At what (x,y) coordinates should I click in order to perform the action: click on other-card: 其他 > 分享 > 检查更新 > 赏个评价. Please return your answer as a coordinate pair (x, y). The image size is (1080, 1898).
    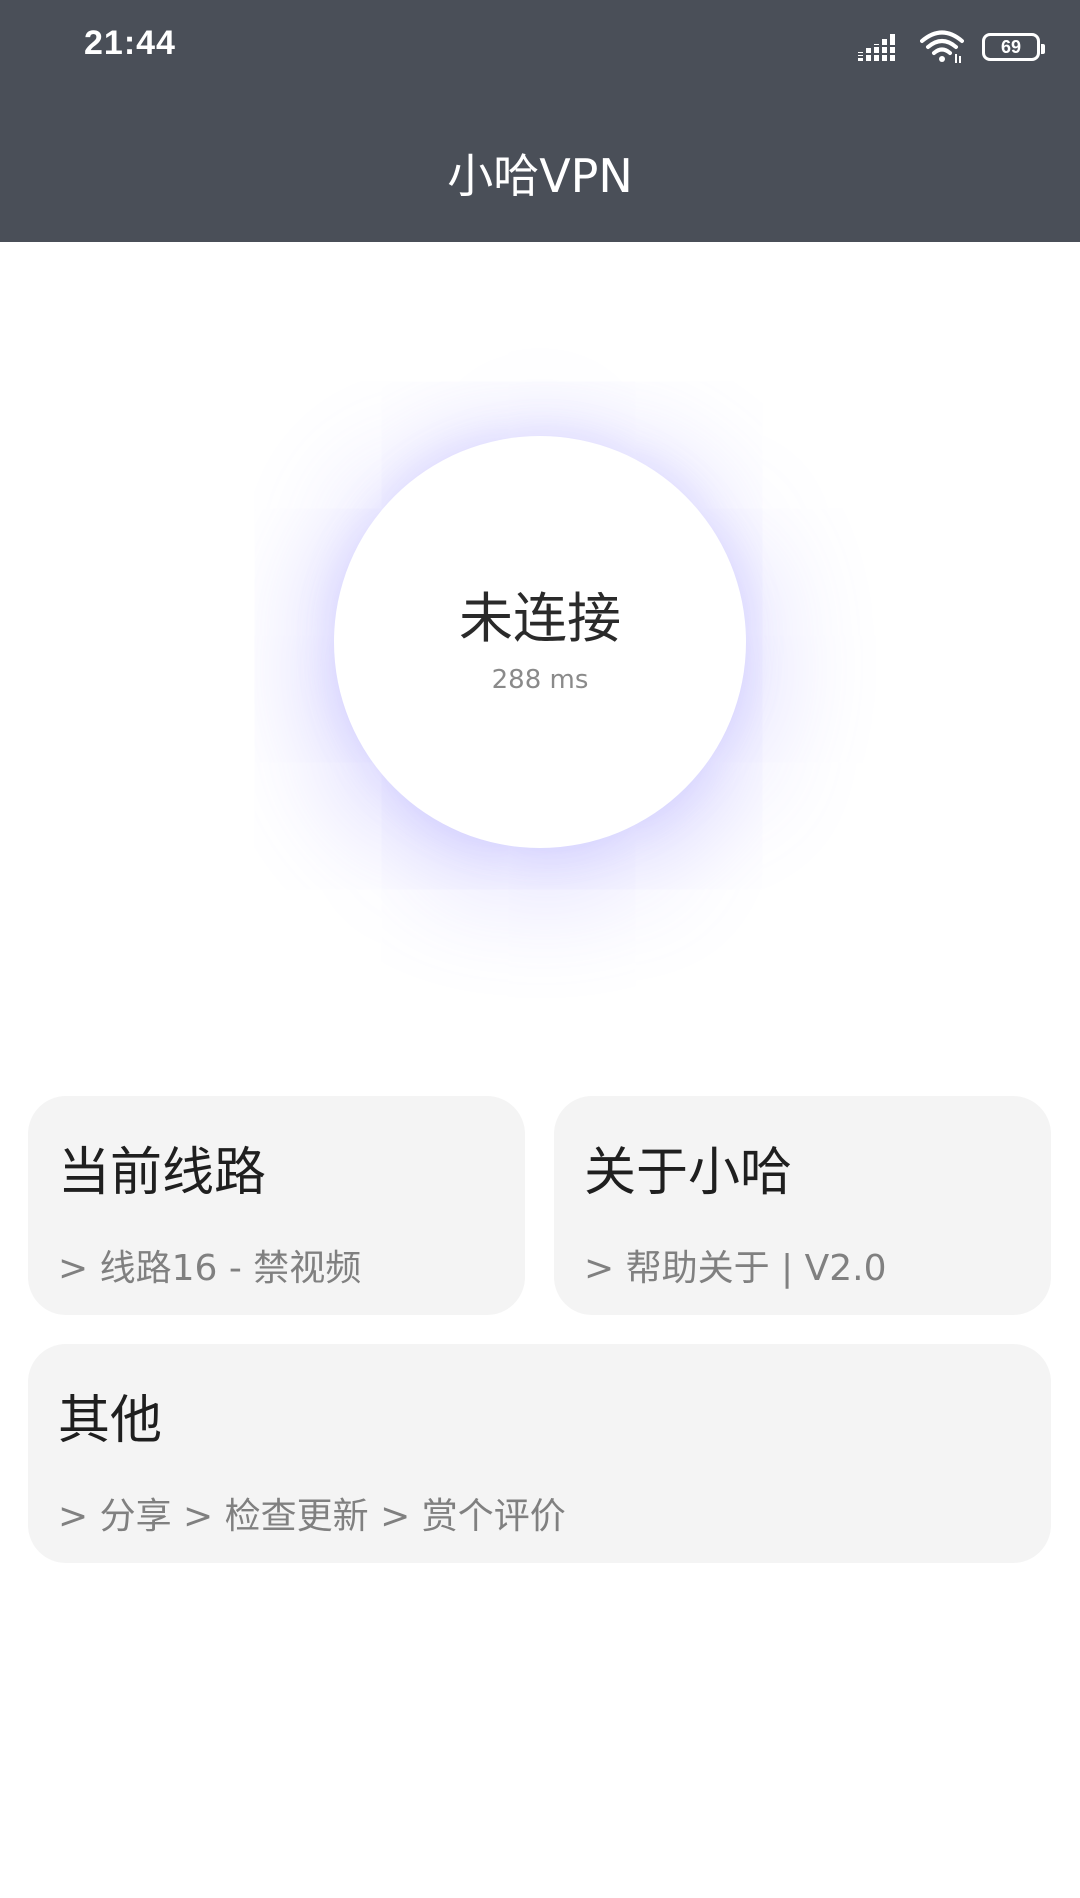
    Looking at the image, I should click on (539, 1453).